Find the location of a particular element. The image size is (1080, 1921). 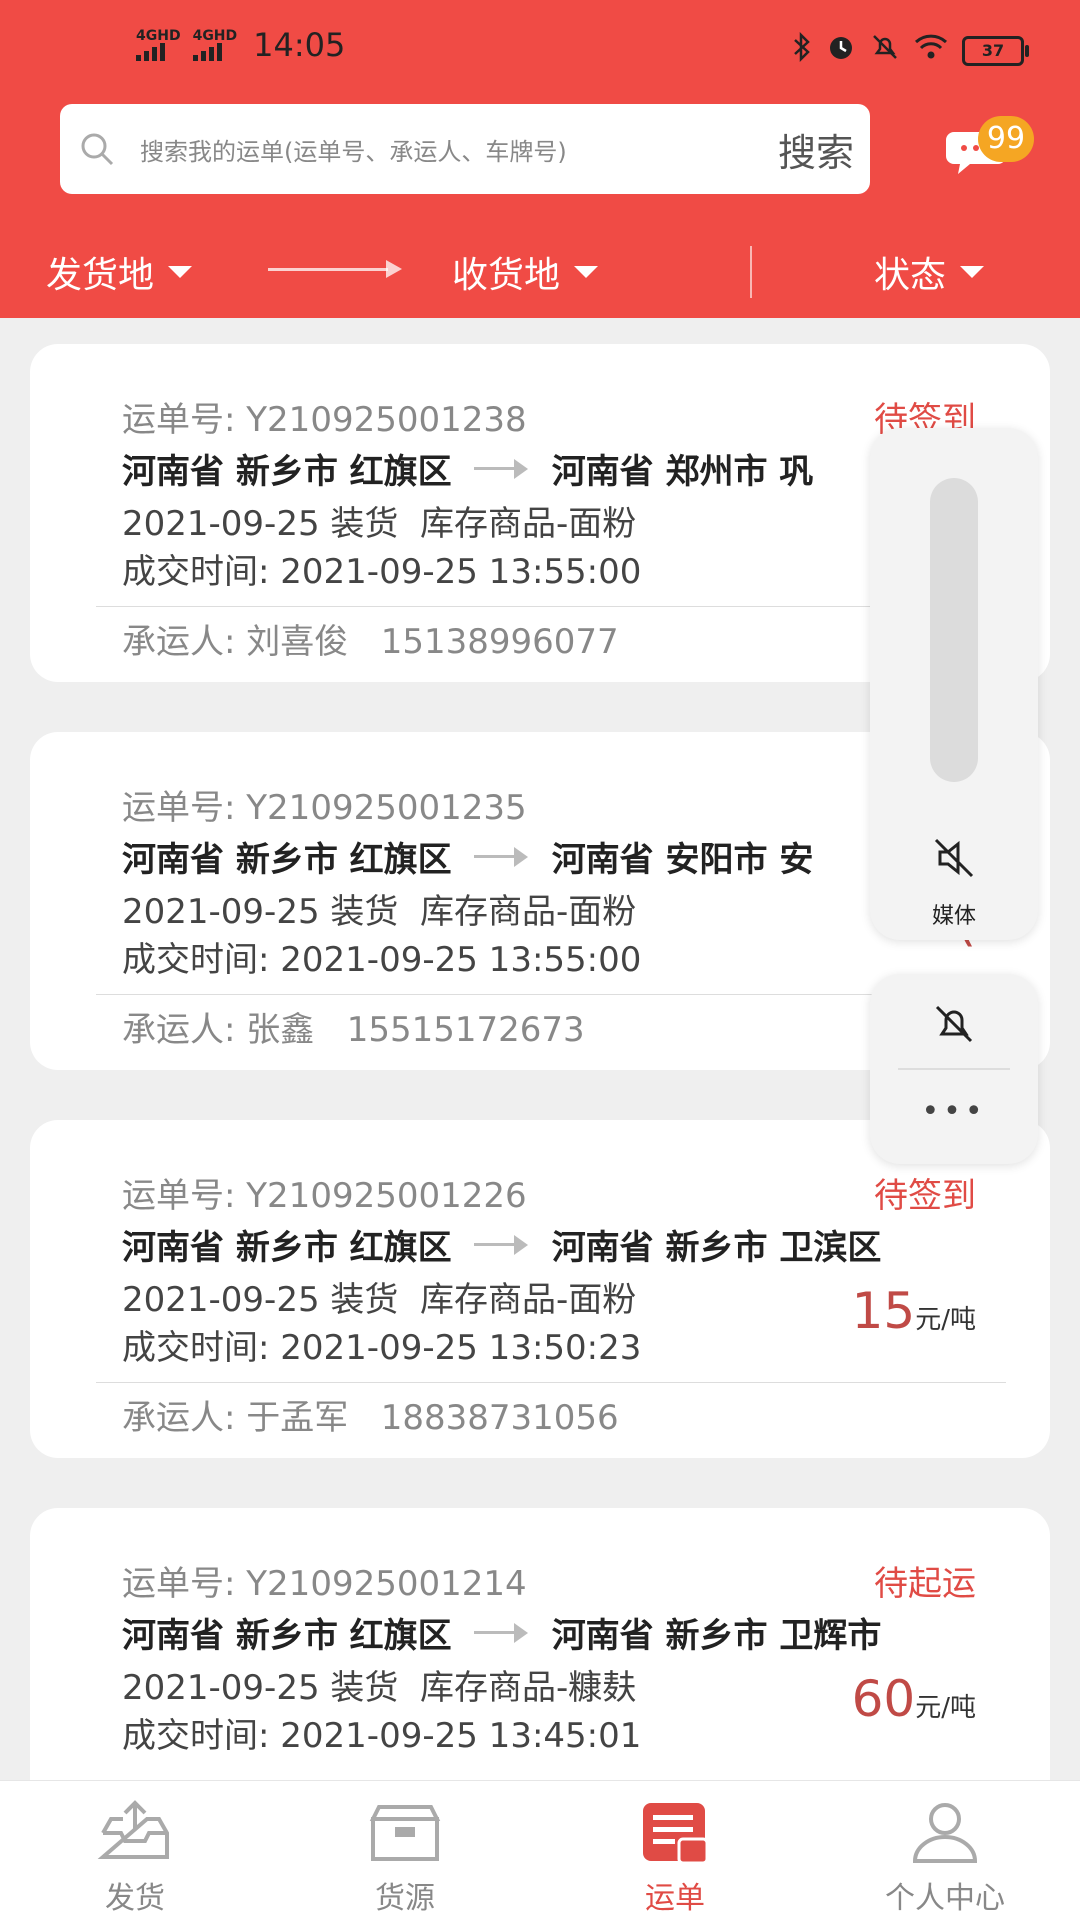

load-info: 2021-09-25 装货 库存商品-糠麸 is located at coordinates (379, 1684).